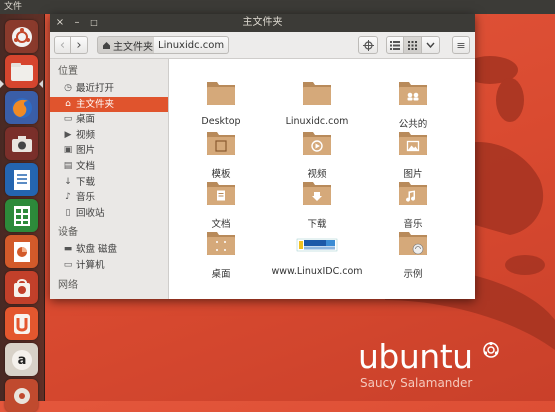 The height and width of the screenshot is (412, 555). I want to click on breadcrumb-linuxidc: Linuxidc.com, so click(192, 45).